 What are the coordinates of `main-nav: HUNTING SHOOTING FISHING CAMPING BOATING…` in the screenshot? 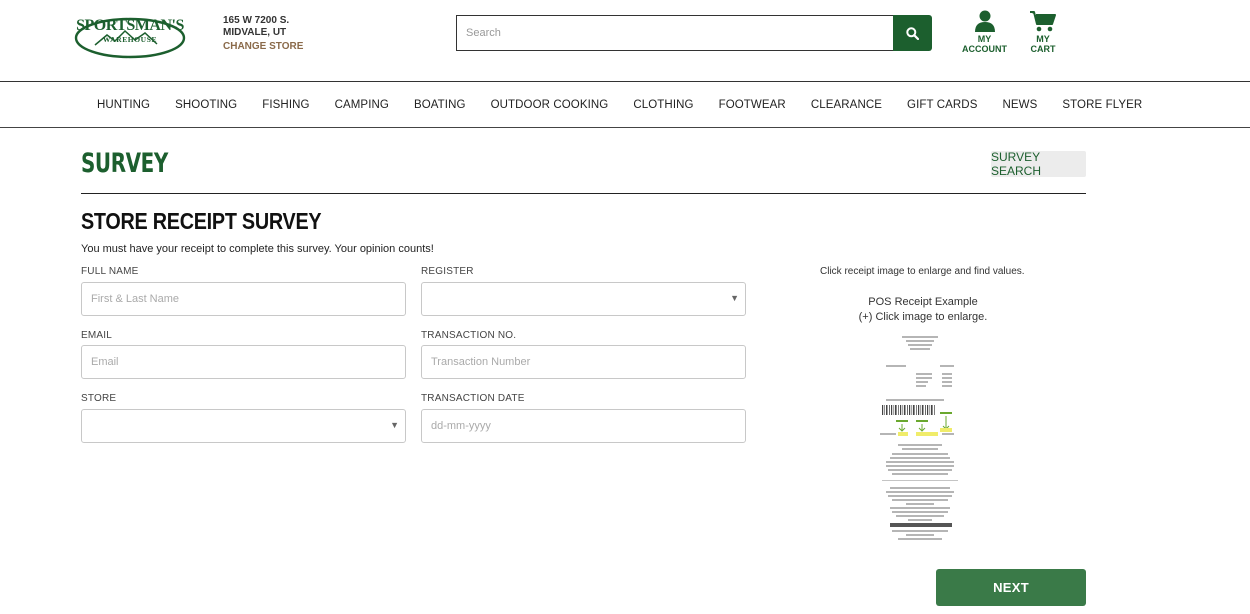 It's located at (625, 104).